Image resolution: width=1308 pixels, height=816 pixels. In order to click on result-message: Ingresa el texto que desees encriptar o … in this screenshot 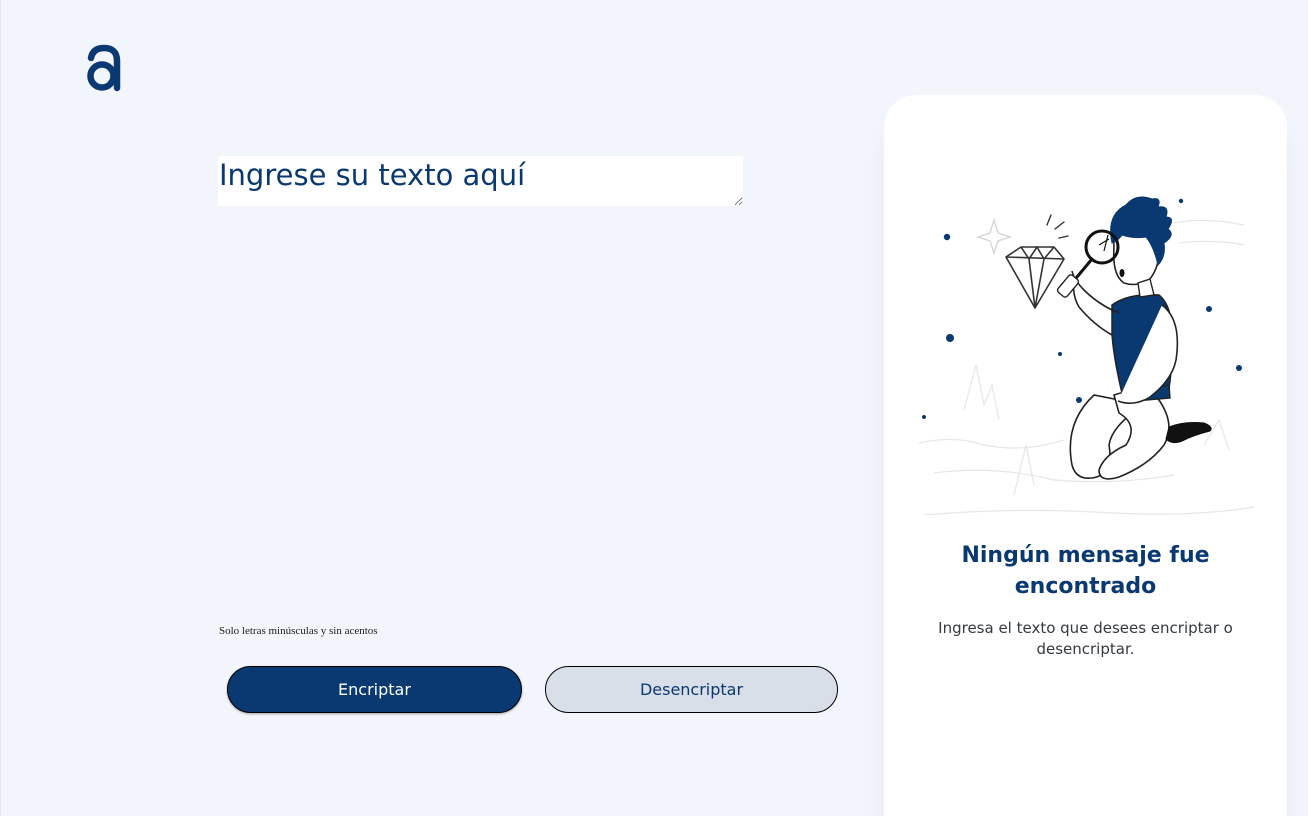, I will do `click(1085, 638)`.